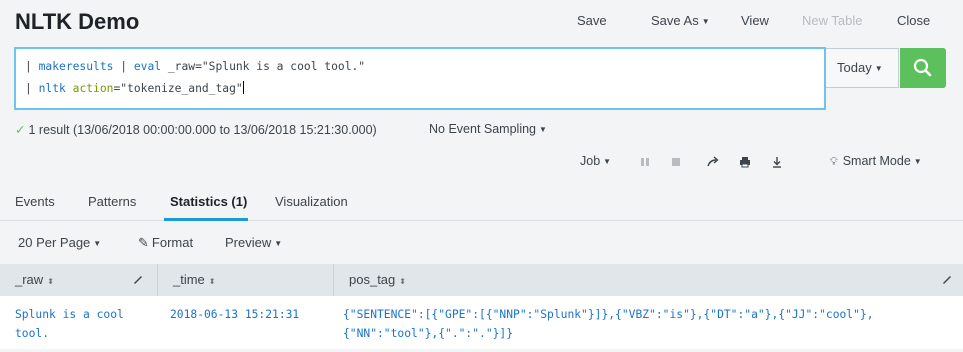 The image size is (963, 352). What do you see at coordinates (483, 129) in the screenshot?
I see `event-sampling-label: No Event Sampling` at bounding box center [483, 129].